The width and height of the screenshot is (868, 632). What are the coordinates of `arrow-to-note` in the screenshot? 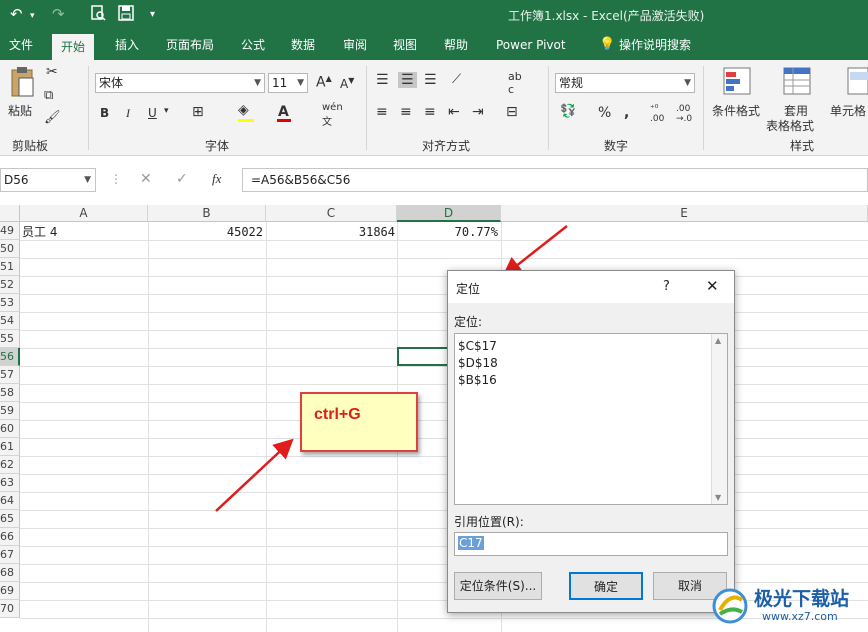 It's located at (254, 475).